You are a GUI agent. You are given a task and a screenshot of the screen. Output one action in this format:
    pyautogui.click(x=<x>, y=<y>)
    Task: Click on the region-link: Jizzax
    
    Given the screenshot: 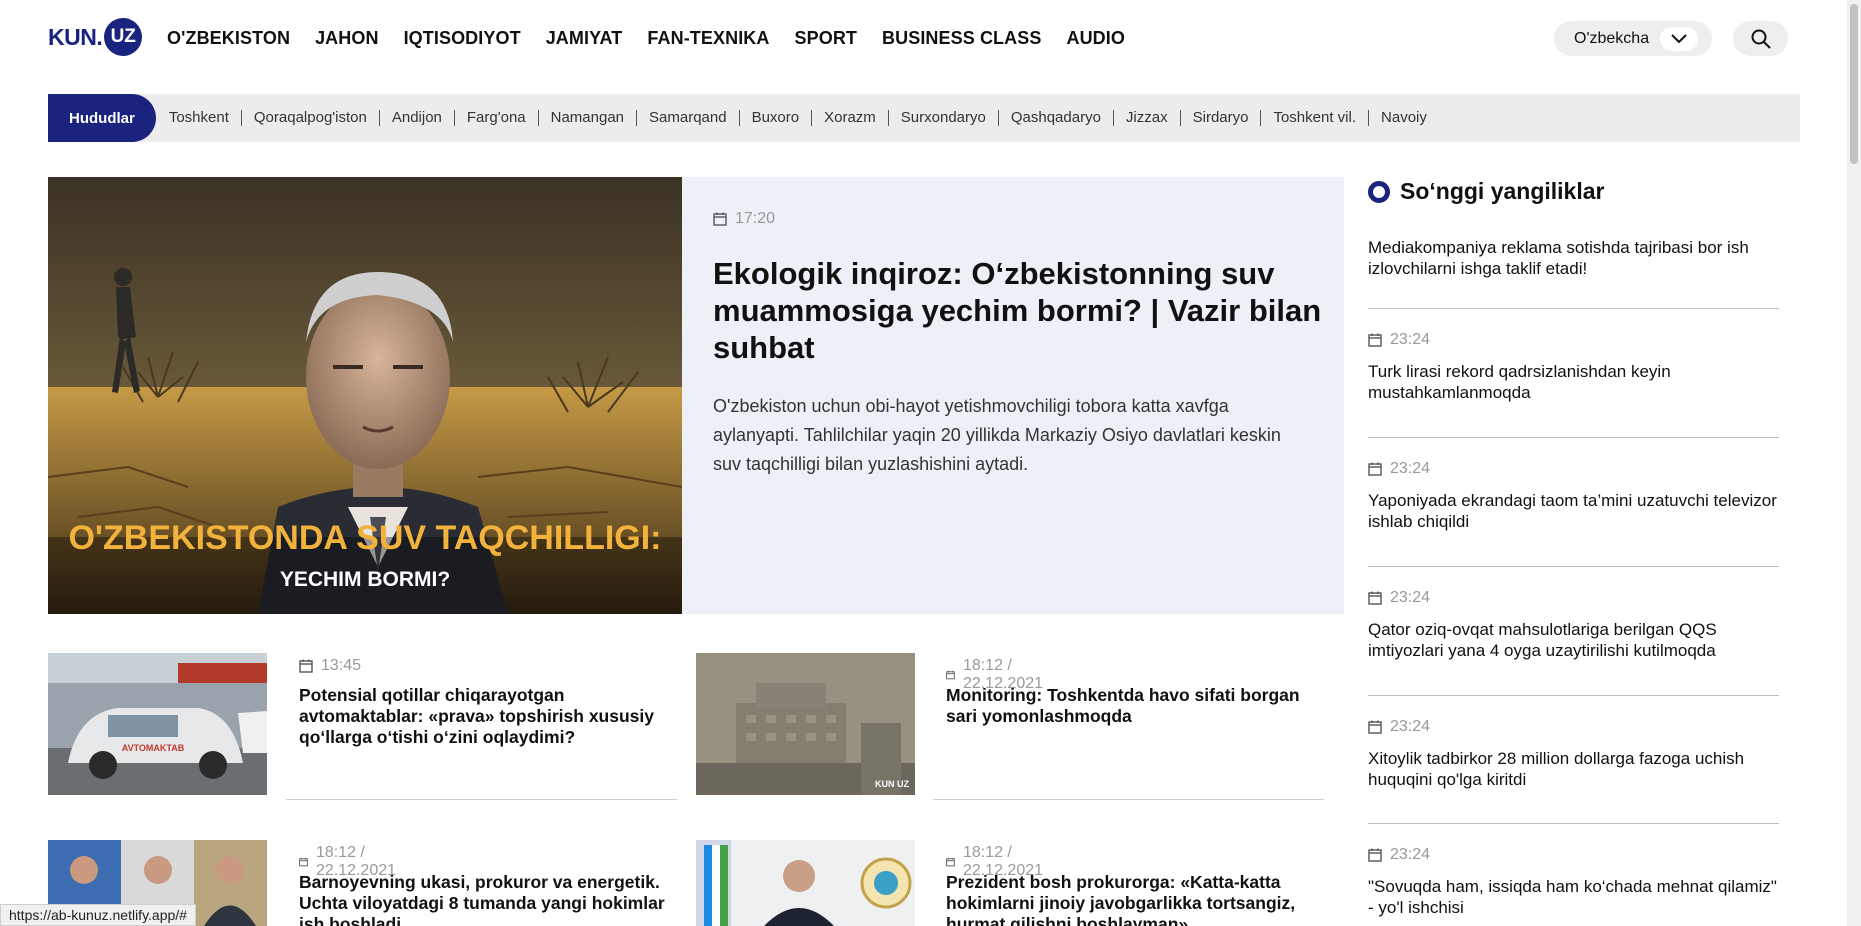 What is the action you would take?
    pyautogui.click(x=1146, y=118)
    